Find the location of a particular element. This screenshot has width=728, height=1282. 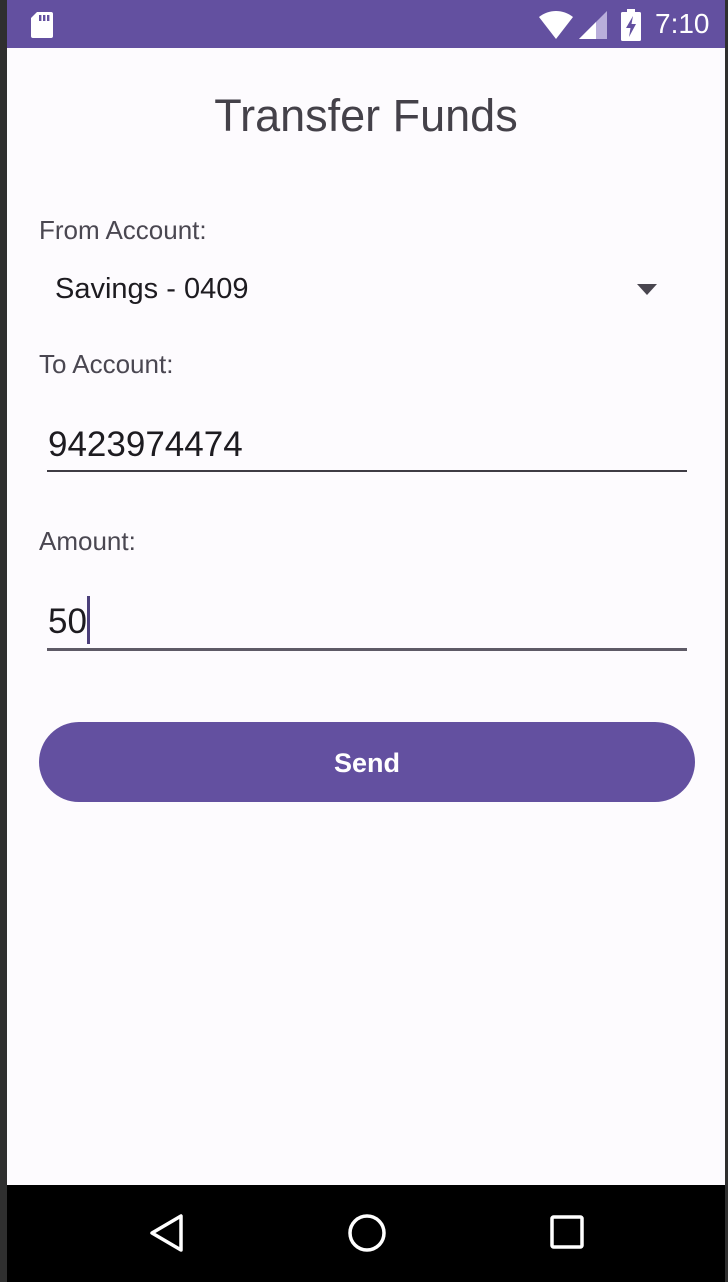

to-account-label: To Account: is located at coordinates (106, 364).